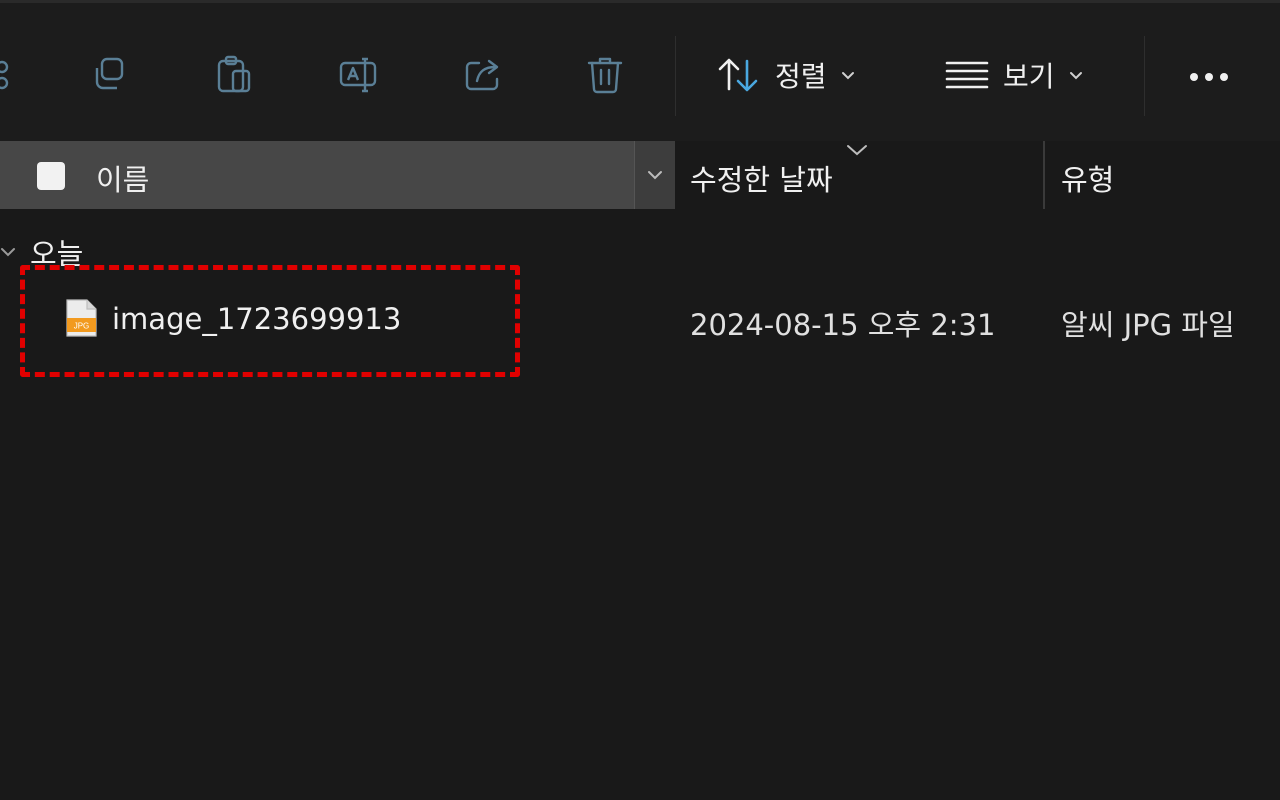 The width and height of the screenshot is (1280, 800). What do you see at coordinates (111, 75) in the screenshot?
I see `copy-icon` at bounding box center [111, 75].